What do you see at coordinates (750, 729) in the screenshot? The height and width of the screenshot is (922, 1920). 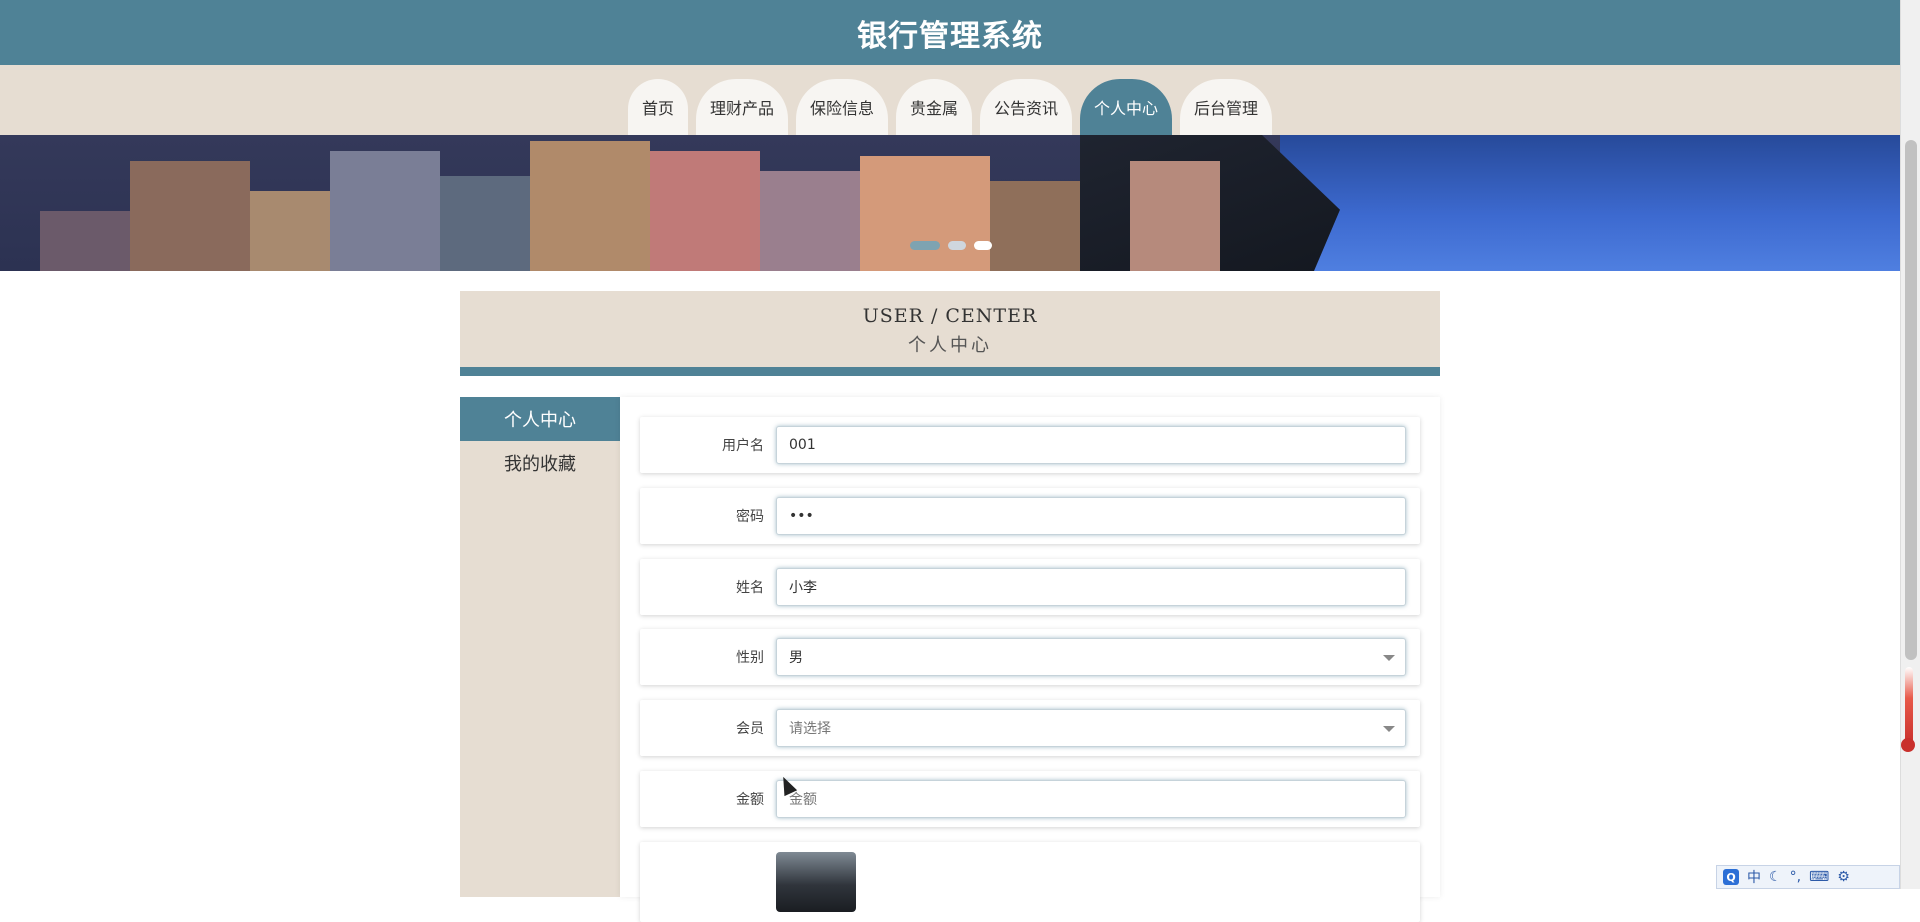 I see `member-label: 会员` at bounding box center [750, 729].